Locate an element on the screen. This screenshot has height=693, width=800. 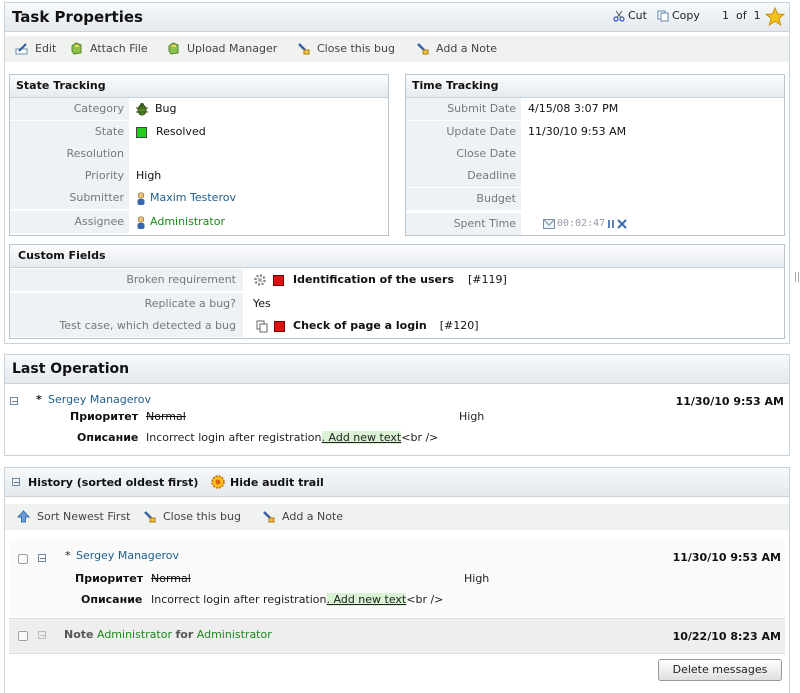
broken-requirement-link: Identification of the users is located at coordinates (373, 280).